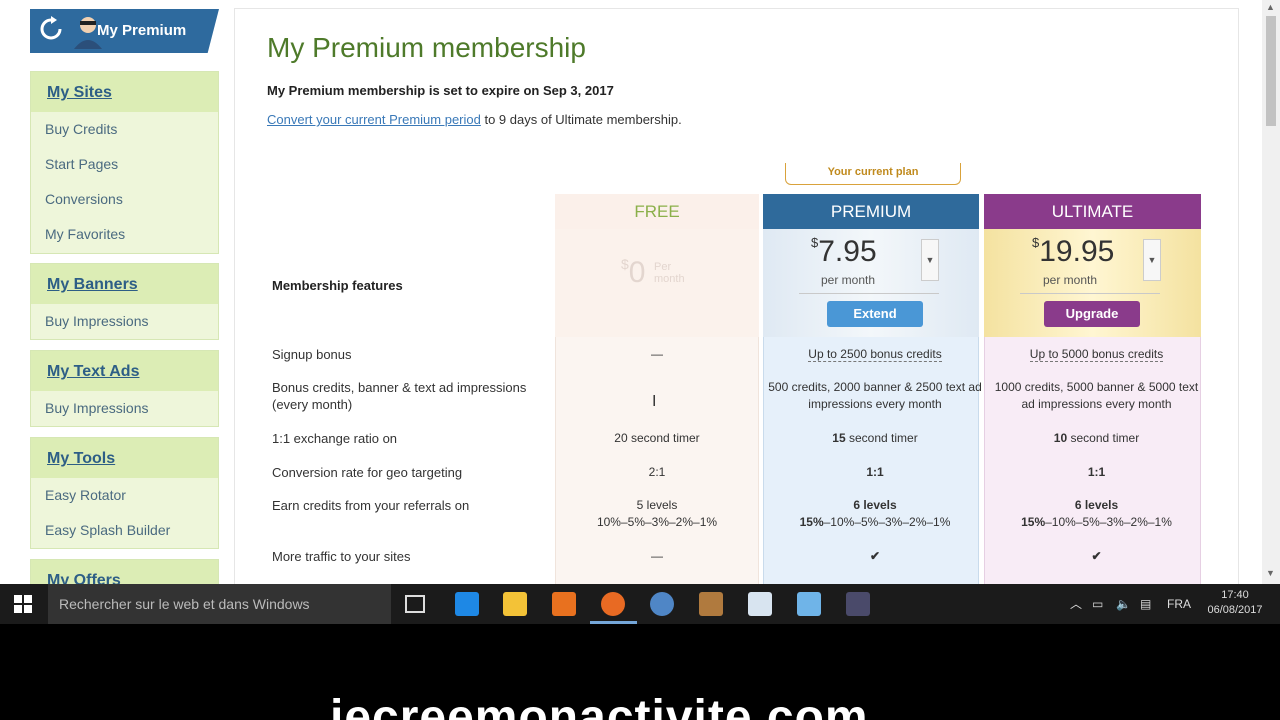  Describe the element at coordinates (219, 604) in the screenshot. I see `taskbar-search-input: Rechercher sur le web et dans Windows` at that location.